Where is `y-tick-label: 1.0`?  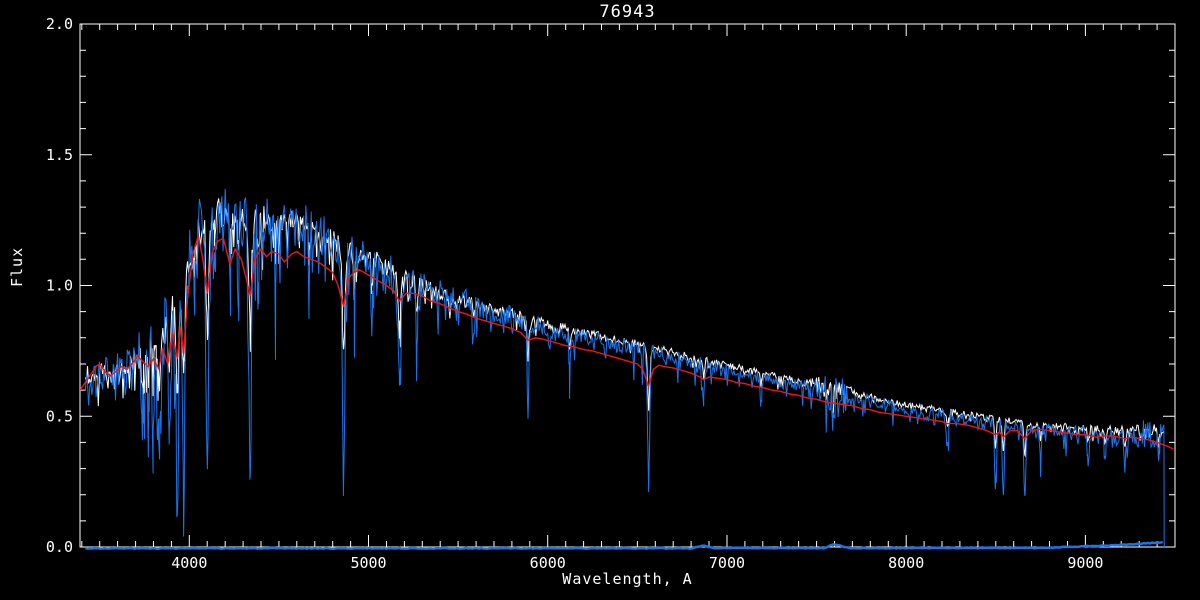 y-tick-label: 1.0 is located at coordinates (59, 286).